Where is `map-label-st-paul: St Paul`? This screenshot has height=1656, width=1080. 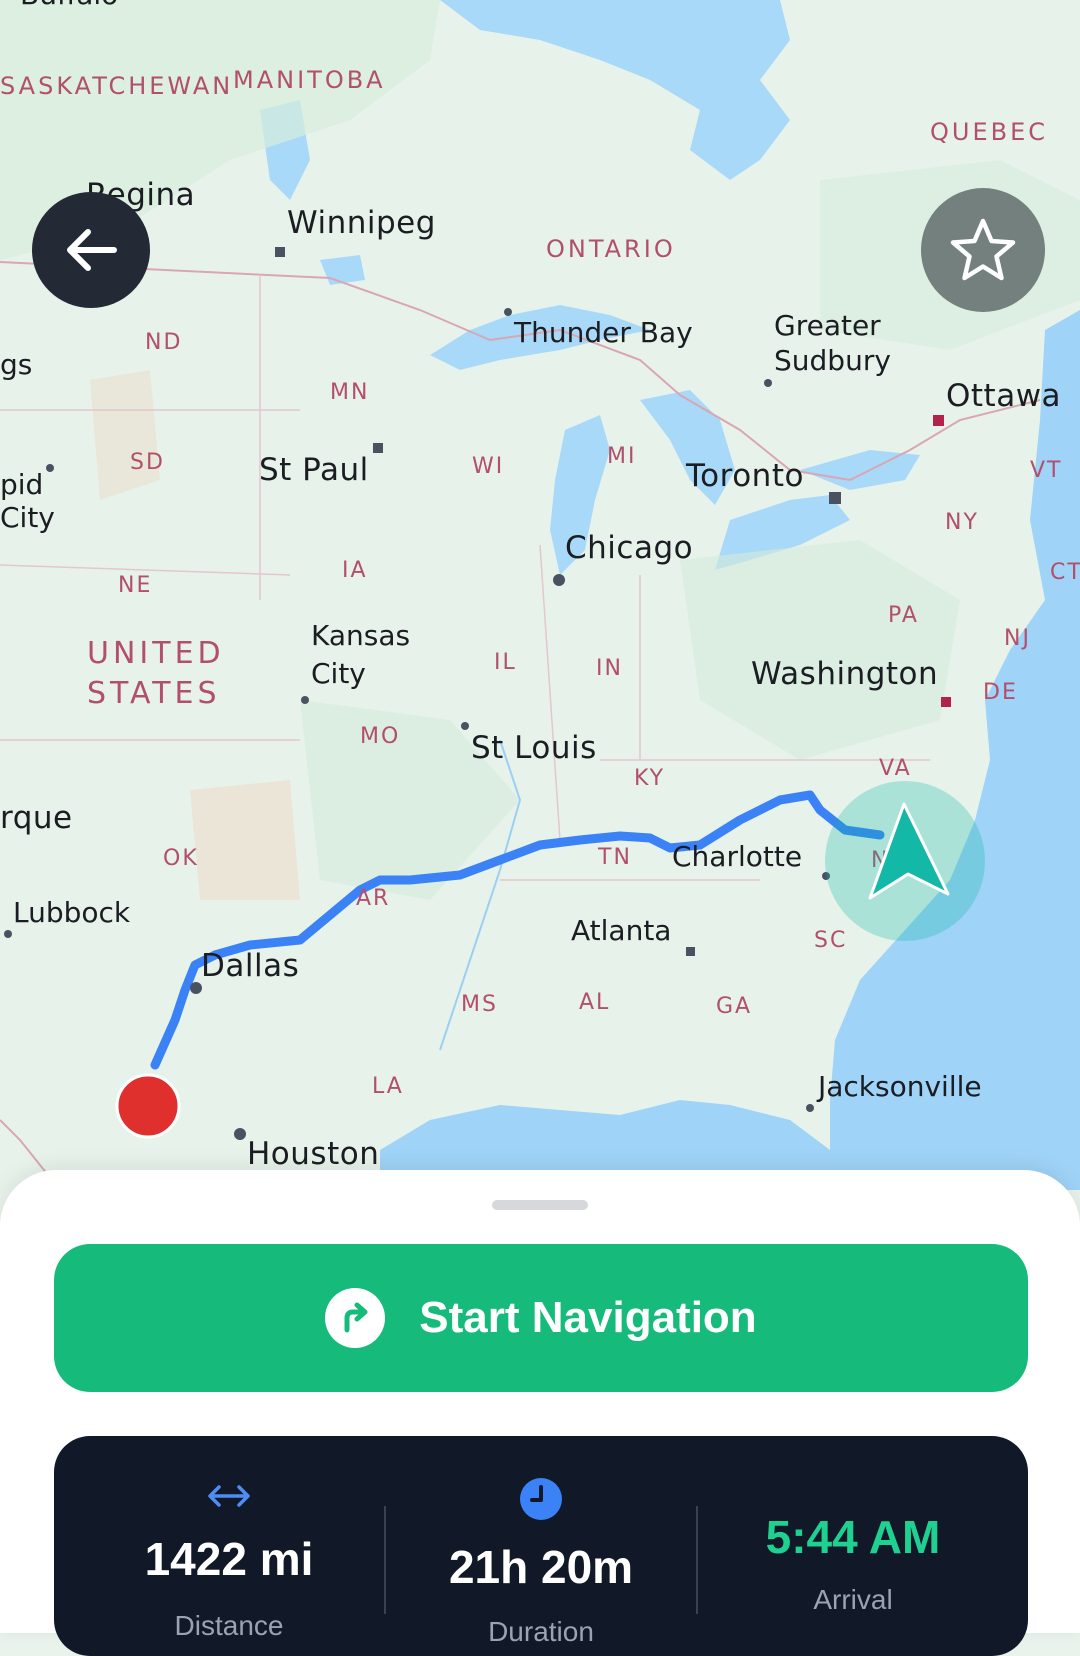 map-label-st-paul: St Paul is located at coordinates (314, 470).